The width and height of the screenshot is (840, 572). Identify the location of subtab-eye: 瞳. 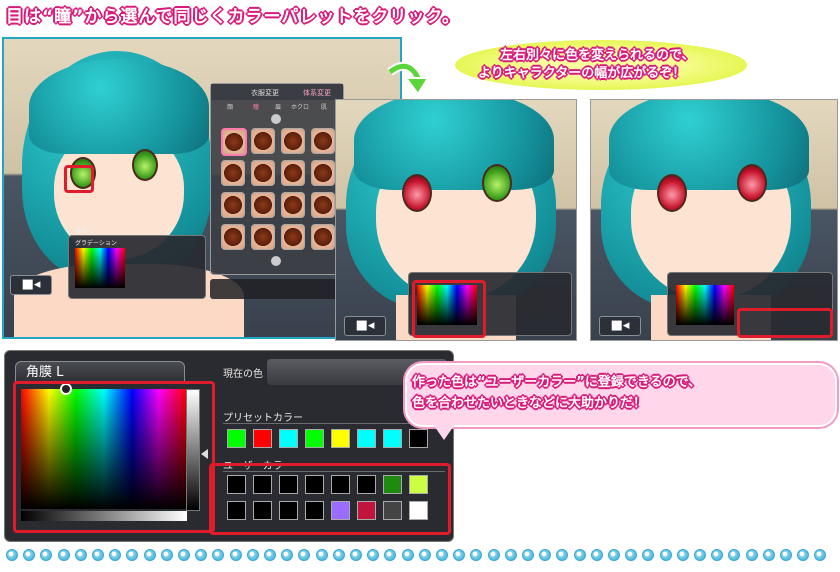
(256, 106).